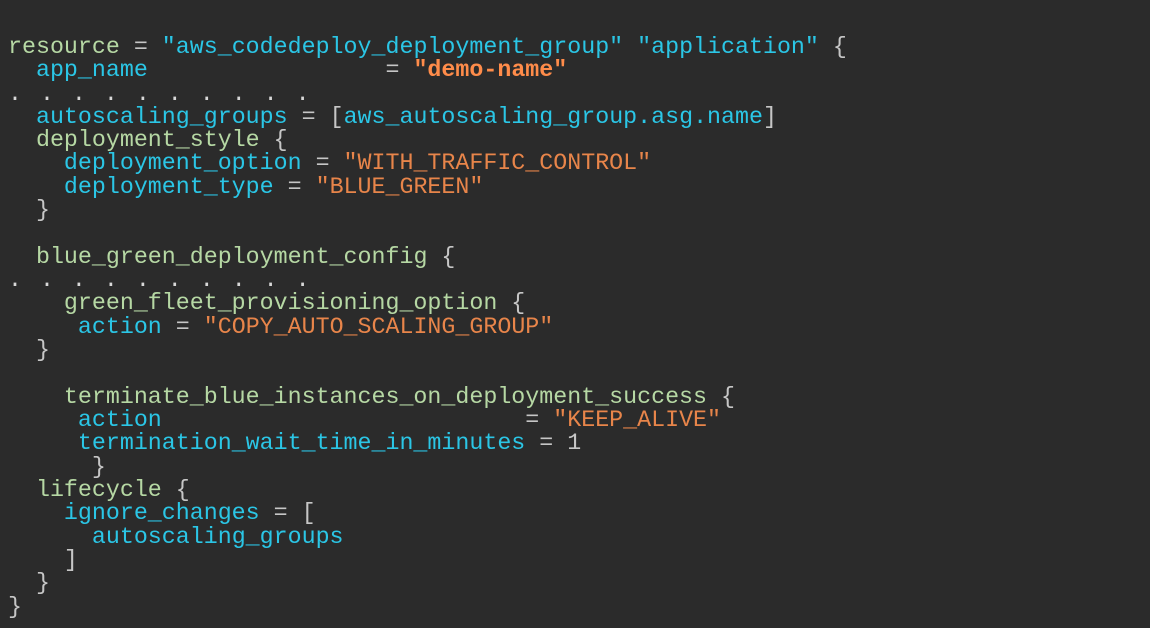 This screenshot has height=628, width=1150. I want to click on attribute-token: ignore_changes, so click(161, 513).